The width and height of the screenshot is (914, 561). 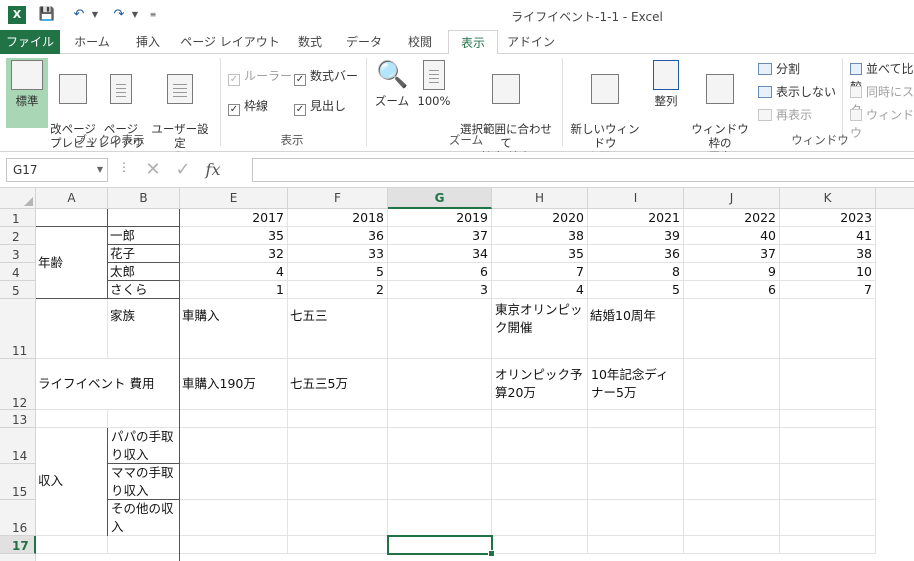 What do you see at coordinates (72, 545) in the screenshot?
I see `cell-a17` at bounding box center [72, 545].